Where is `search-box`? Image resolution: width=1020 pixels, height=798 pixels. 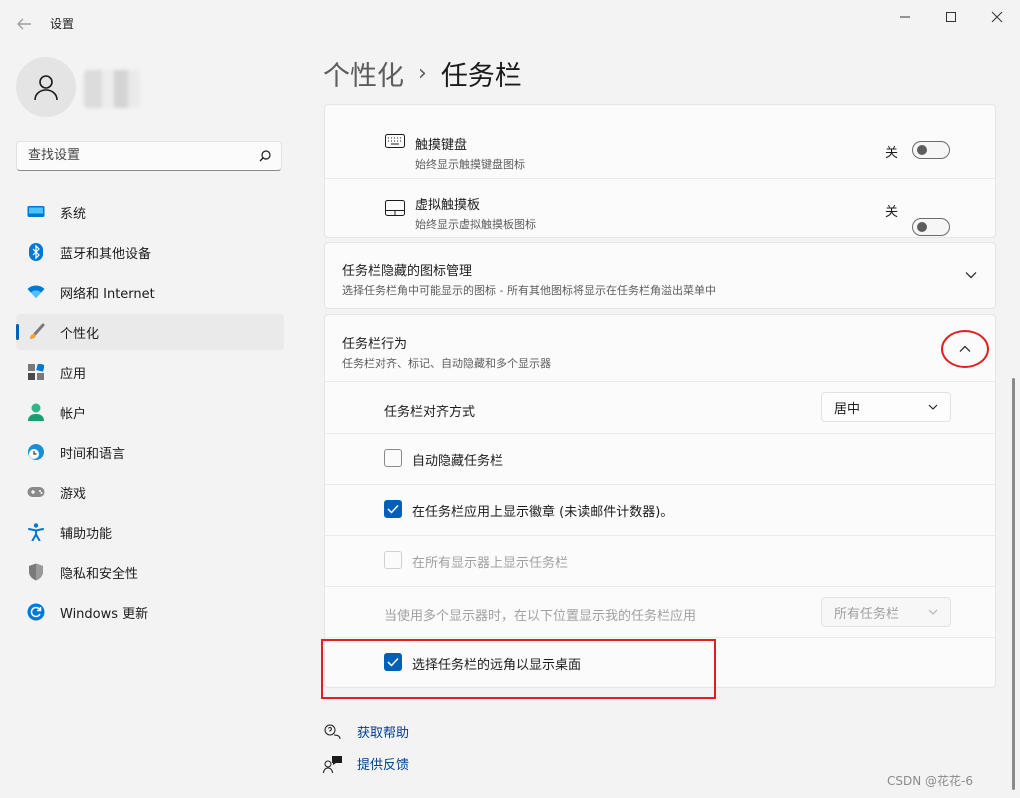
search-box is located at coordinates (149, 156).